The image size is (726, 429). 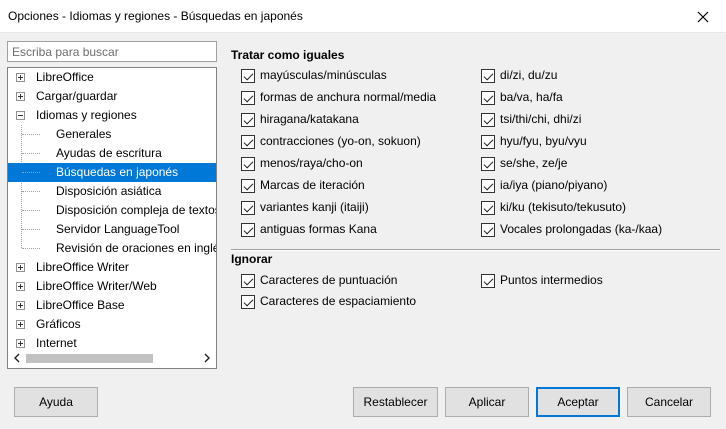 I want to click on checkbox-label: Marcas de iteración, so click(x=312, y=185).